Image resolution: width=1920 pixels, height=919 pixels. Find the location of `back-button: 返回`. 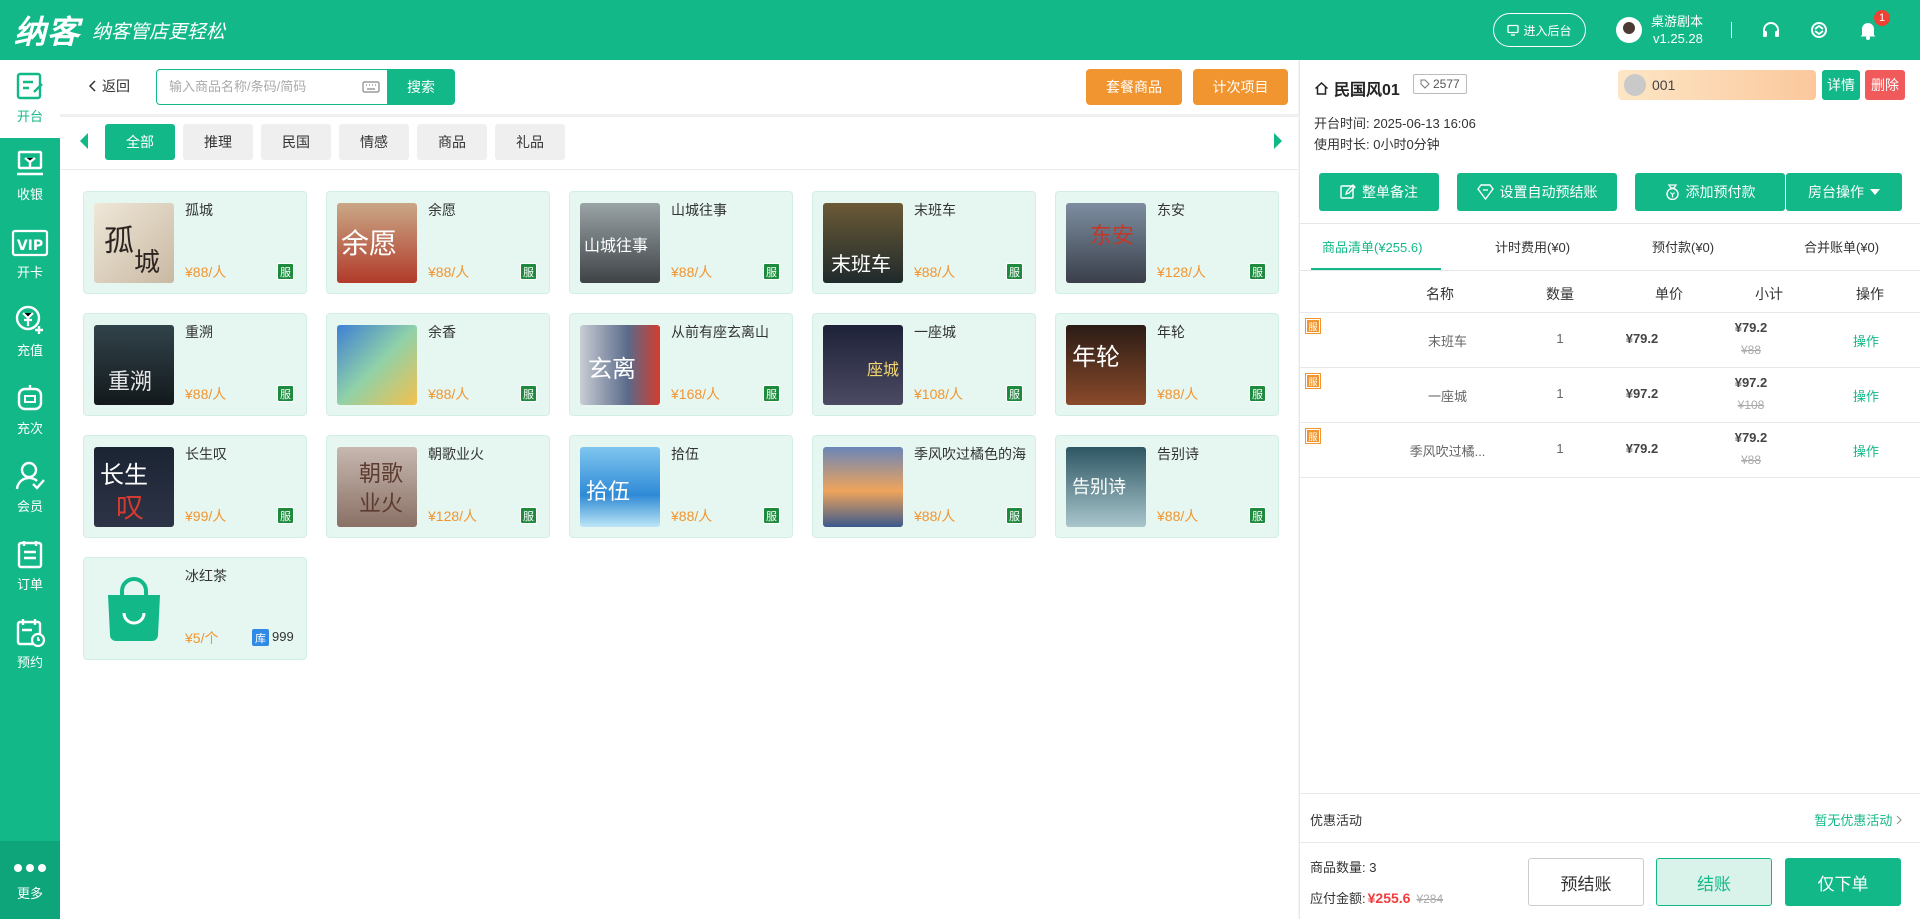

back-button: 返回 is located at coordinates (109, 86).